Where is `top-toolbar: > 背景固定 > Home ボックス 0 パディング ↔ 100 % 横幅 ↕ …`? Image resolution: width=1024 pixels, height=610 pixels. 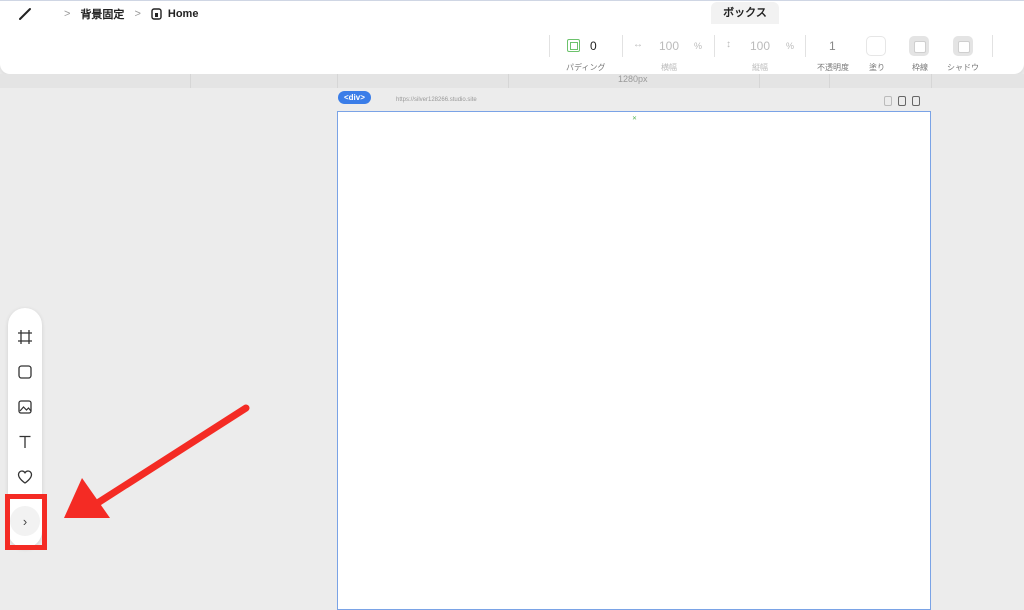
top-toolbar: > 背景固定 > Home ボックス 0 パディング ↔ 100 % 横幅 ↕ … is located at coordinates (512, 37).